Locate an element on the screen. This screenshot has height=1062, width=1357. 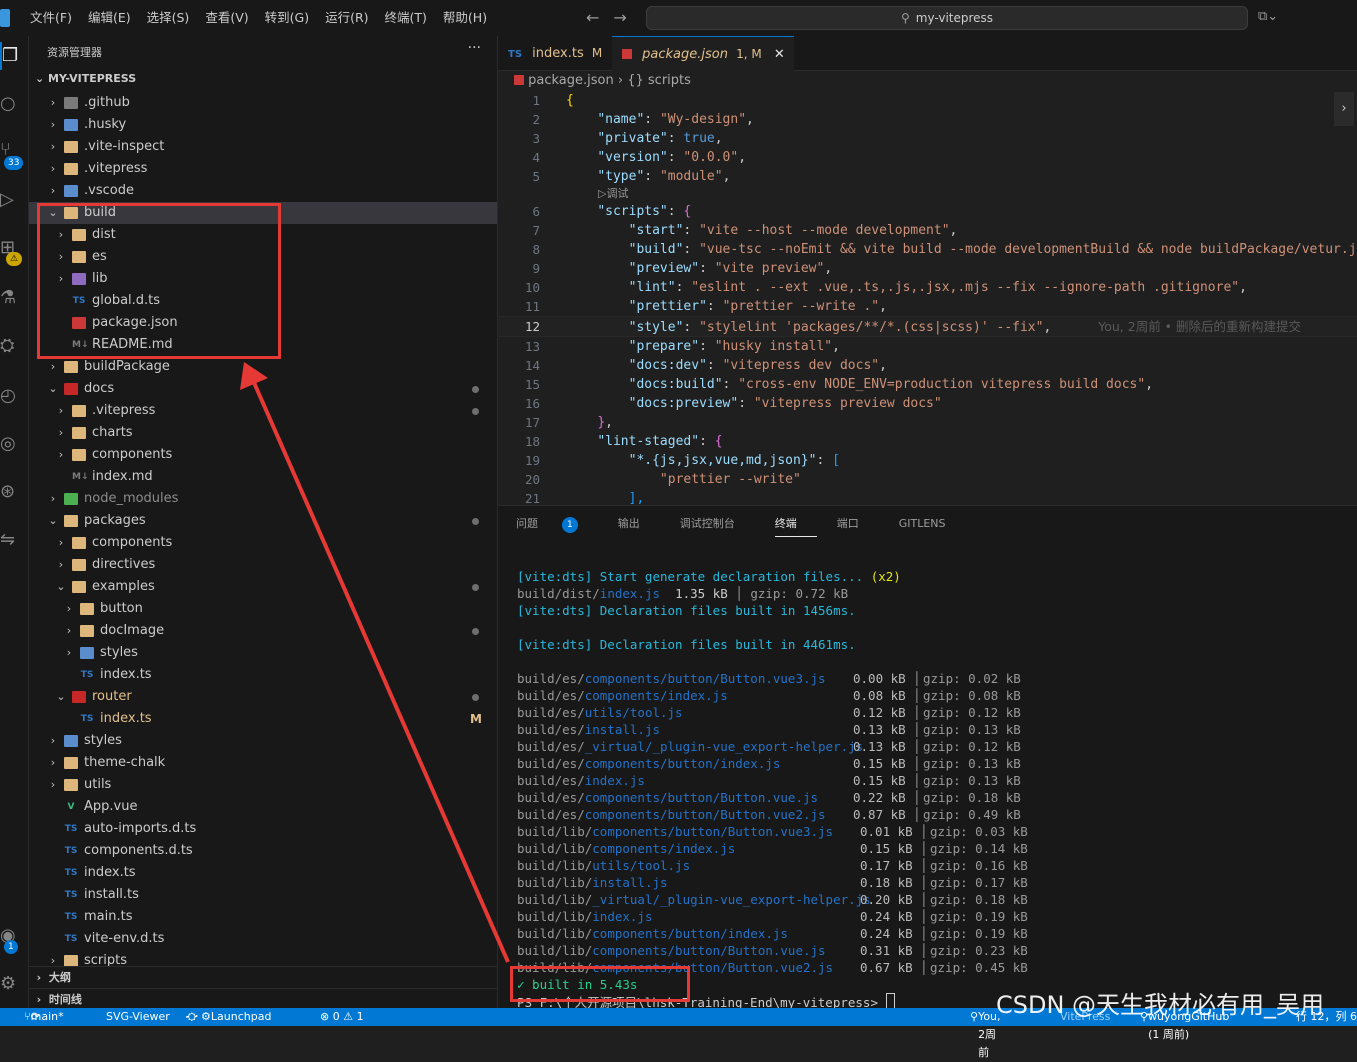
explorer-icon: ❐ is located at coordinates (15, 56).